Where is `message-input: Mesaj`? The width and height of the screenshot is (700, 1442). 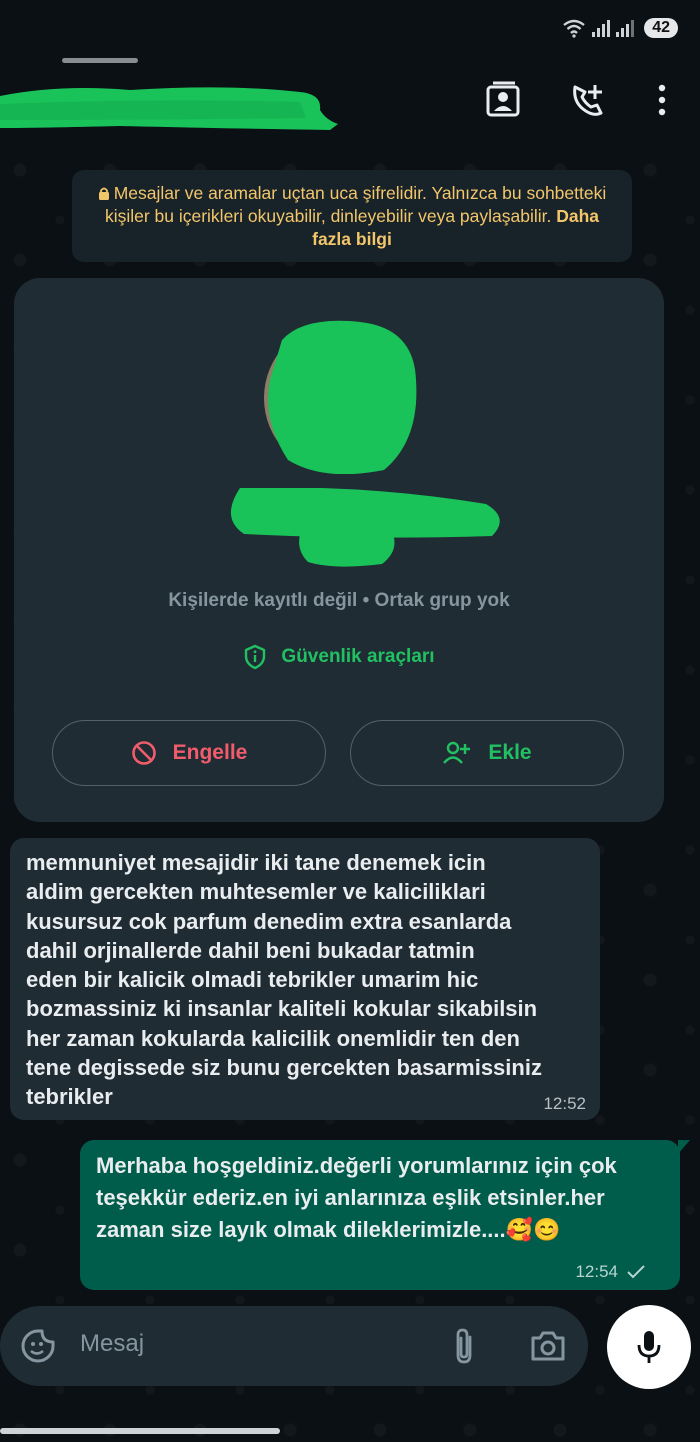 message-input: Mesaj is located at coordinates (112, 1344).